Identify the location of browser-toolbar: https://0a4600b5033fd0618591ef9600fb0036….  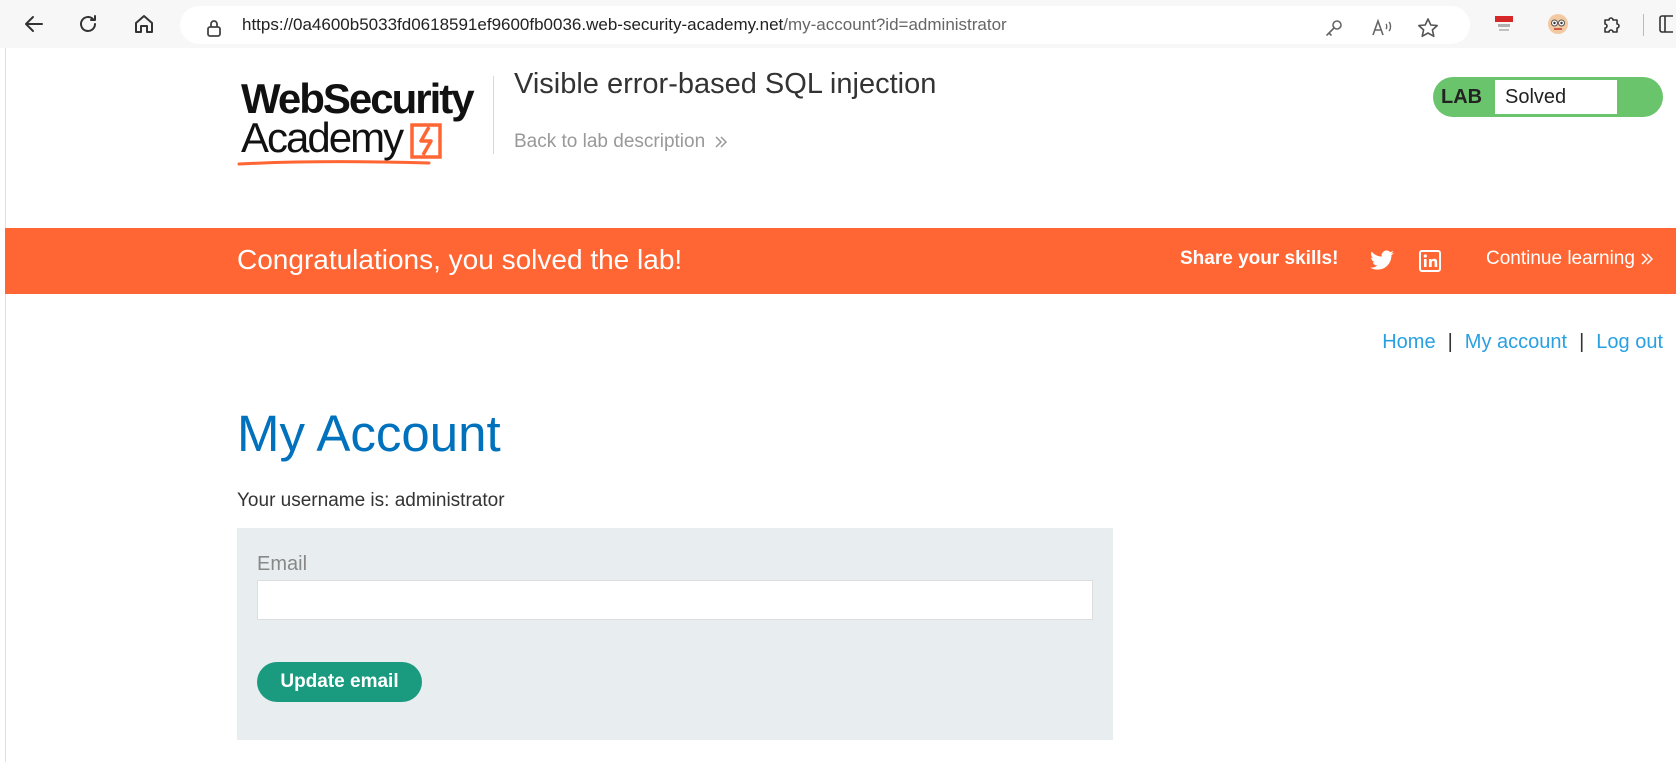
(838, 24).